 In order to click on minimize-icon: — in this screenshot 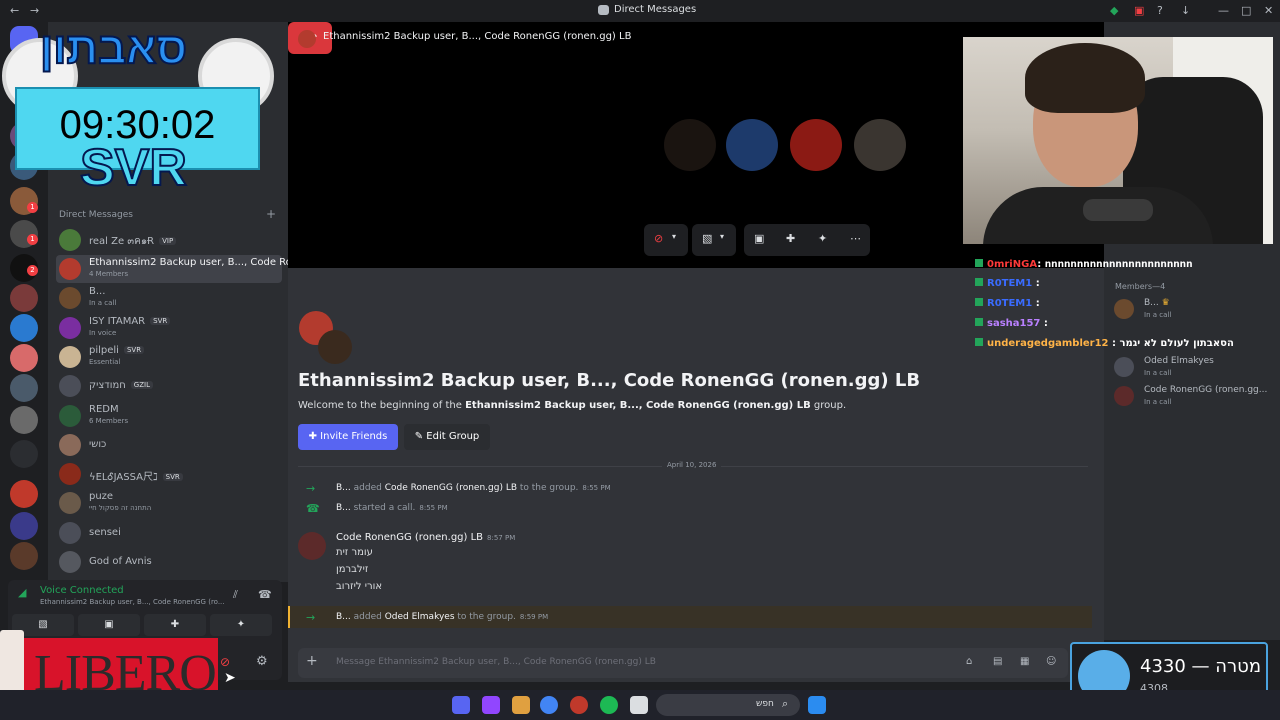, I will do `click(1223, 10)`.